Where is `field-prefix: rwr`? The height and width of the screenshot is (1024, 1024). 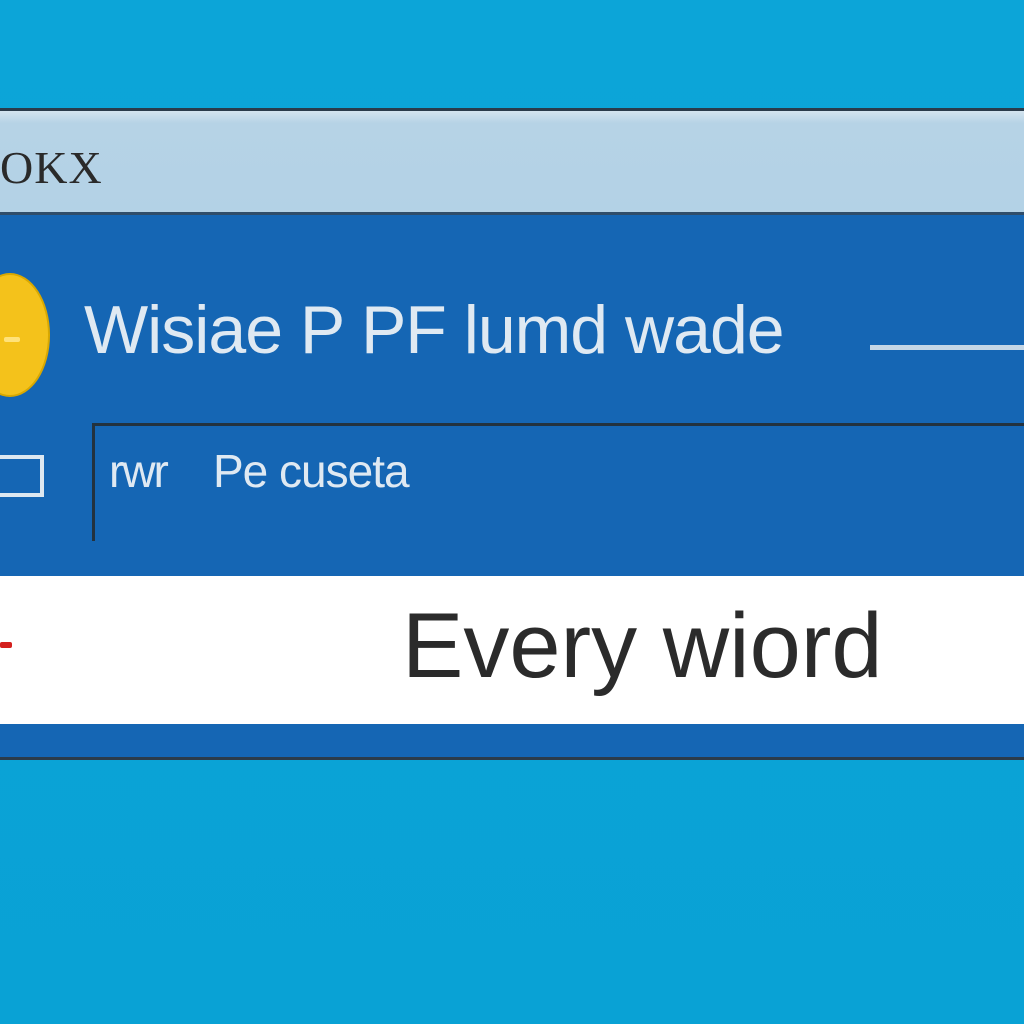
field-prefix: rwr is located at coordinates (139, 471).